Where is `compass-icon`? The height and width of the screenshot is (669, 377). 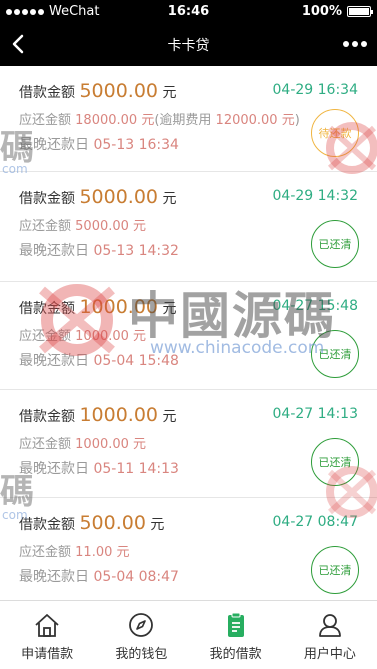
compass-icon is located at coordinates (141, 625).